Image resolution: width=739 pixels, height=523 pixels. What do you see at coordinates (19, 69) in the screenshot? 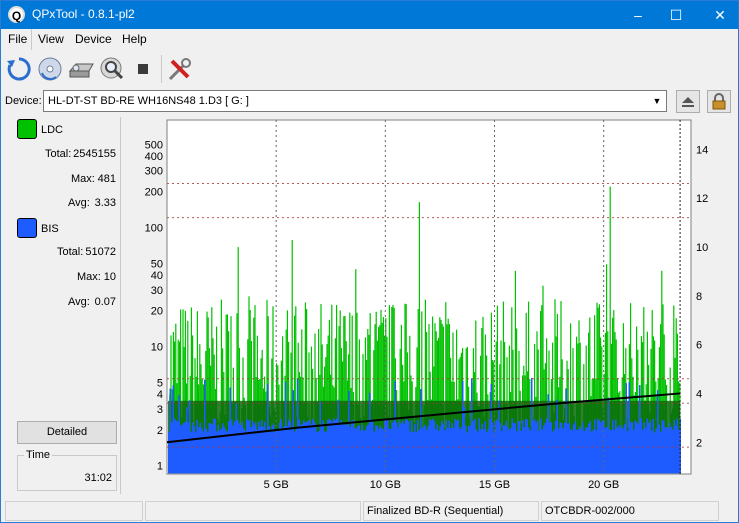
I see `refresh-icon` at bounding box center [19, 69].